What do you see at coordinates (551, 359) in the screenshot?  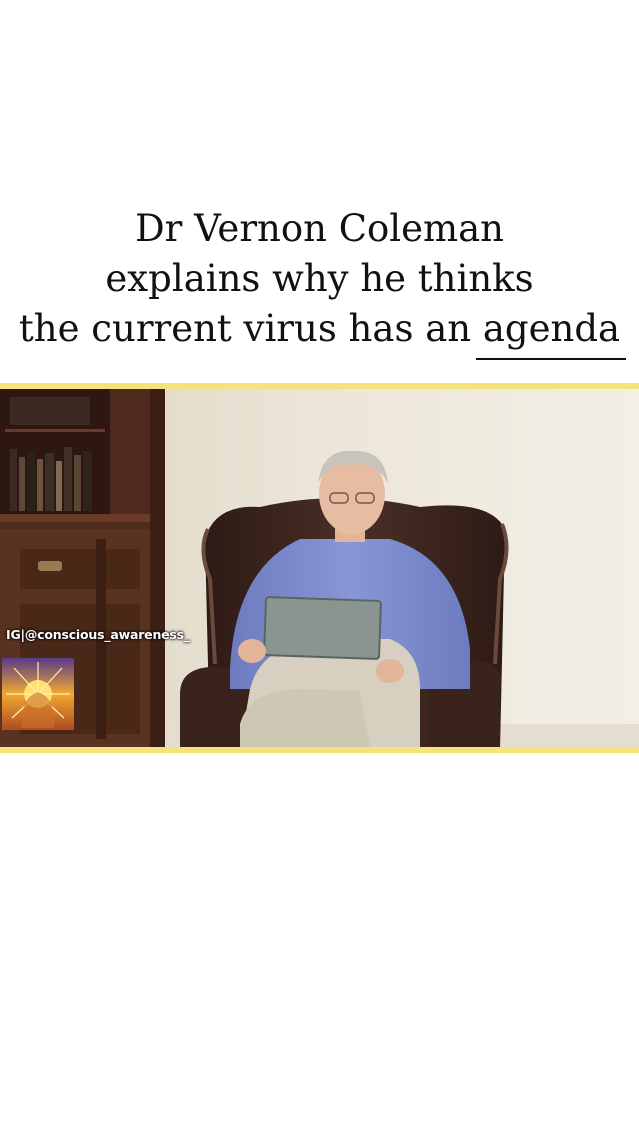 I see `caption-underline-rule` at bounding box center [551, 359].